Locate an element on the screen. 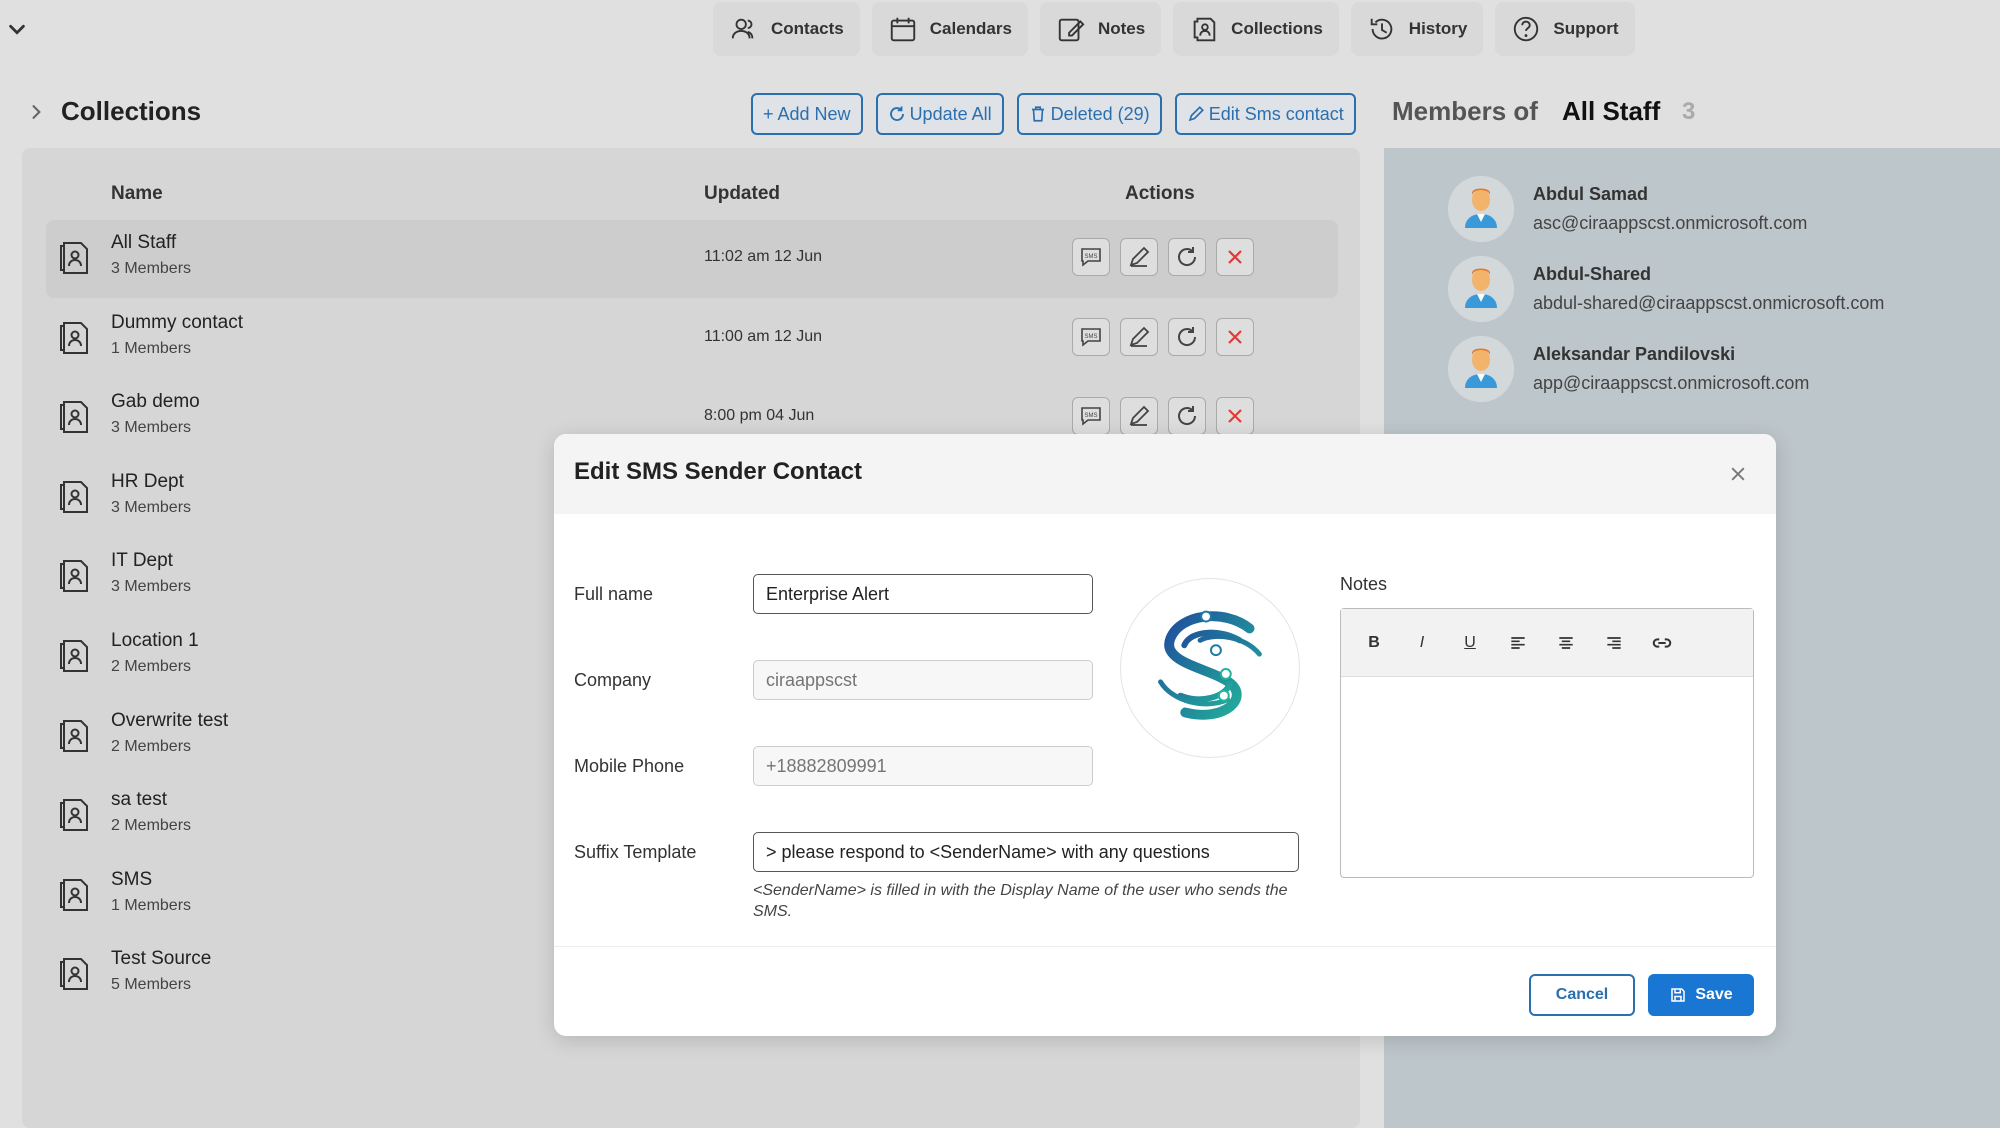 This screenshot has height=1128, width=2000. chevron-down-icon is located at coordinates (17, 29).